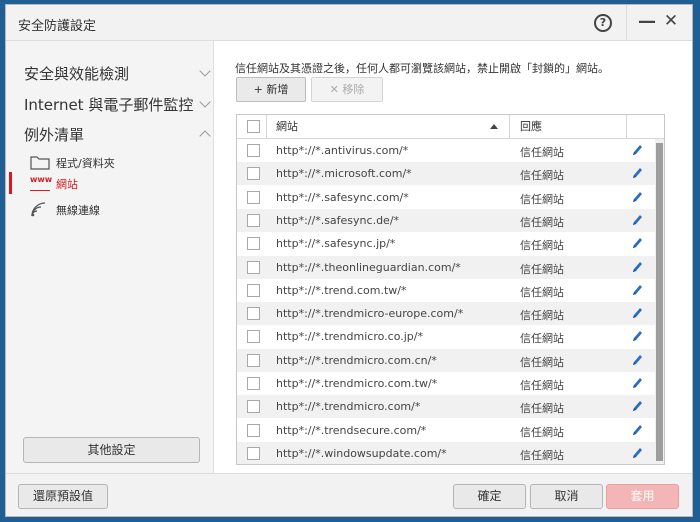 Image resolution: width=700 pixels, height=522 pixels. I want to click on row-url: http*://*.trendmicro.com.tw/*, so click(357, 383).